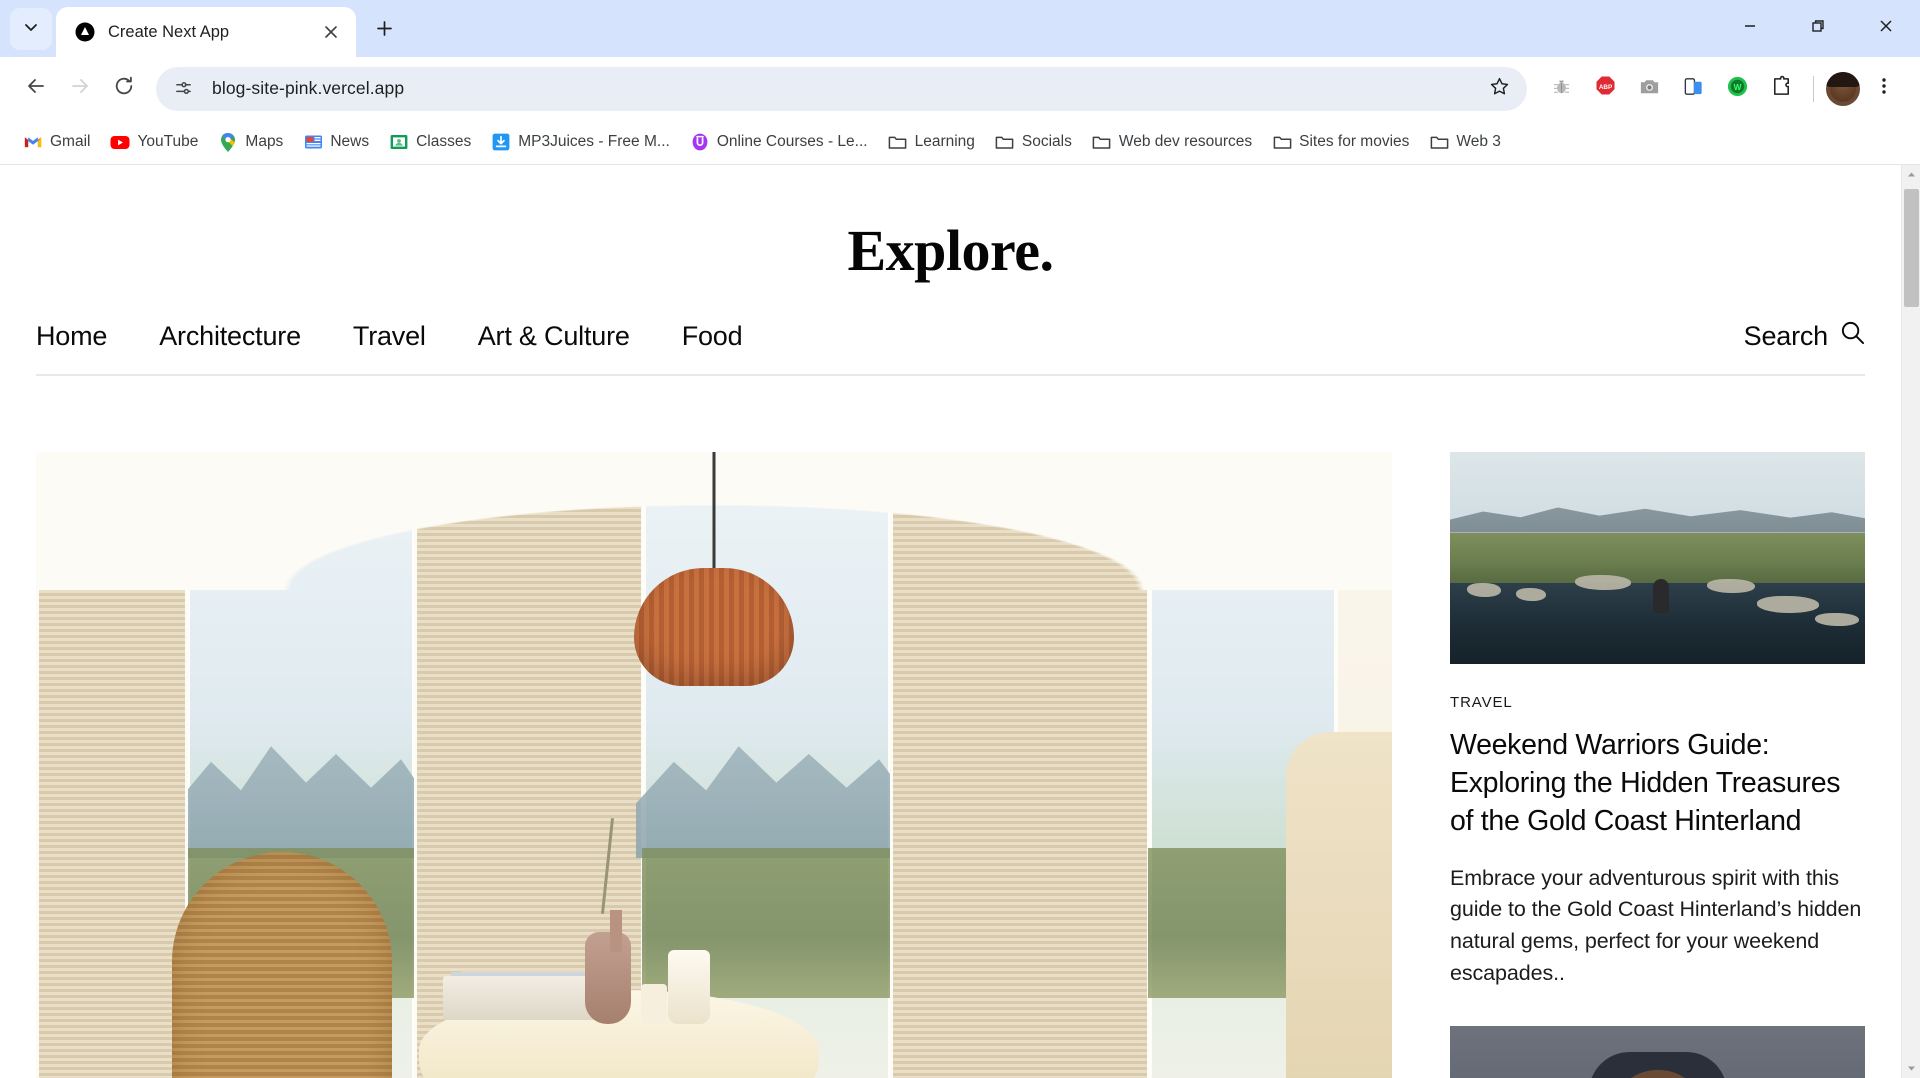 Image resolution: width=1920 pixels, height=1078 pixels. Describe the element at coordinates (1843, 88) in the screenshot. I see `profile-avatar` at that location.